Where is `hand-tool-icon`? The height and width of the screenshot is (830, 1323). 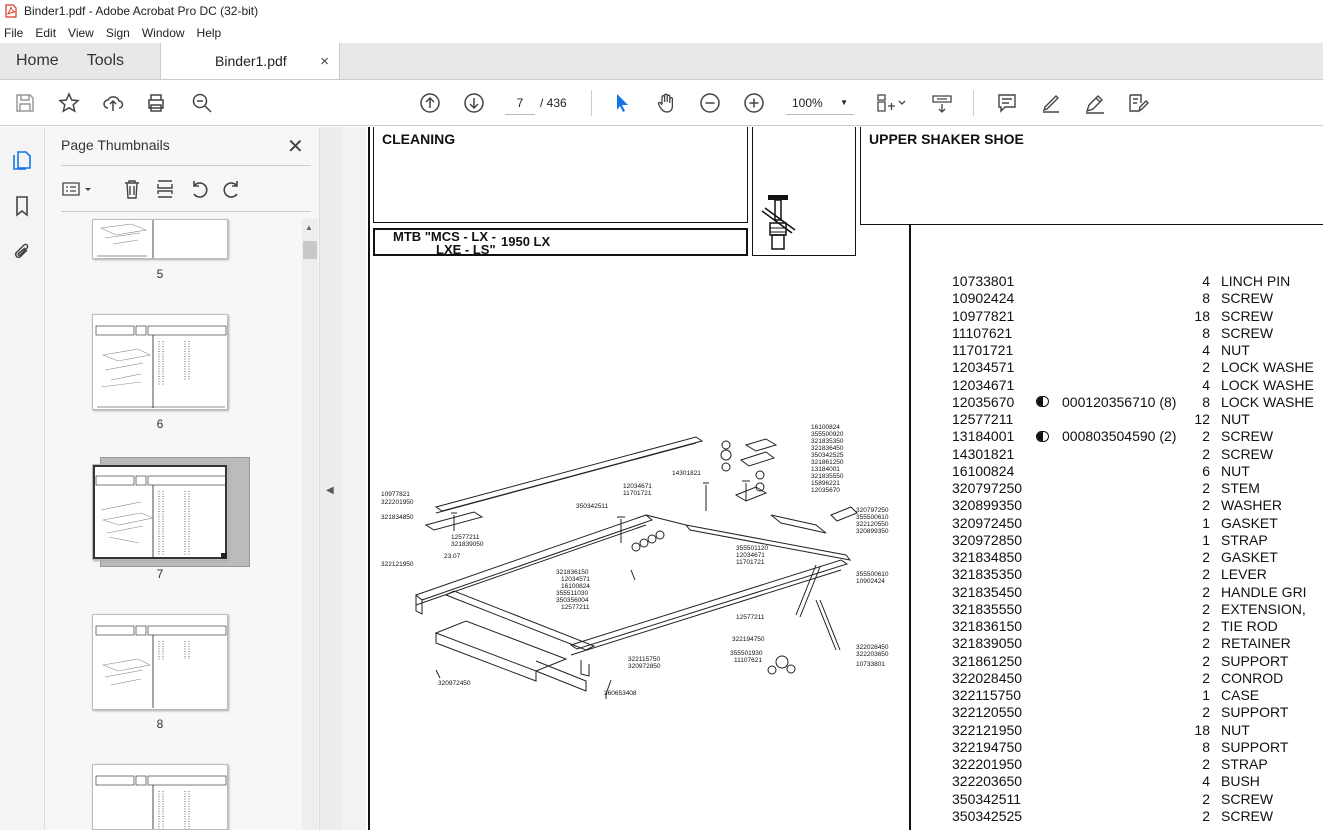 hand-tool-icon is located at coordinates (666, 103).